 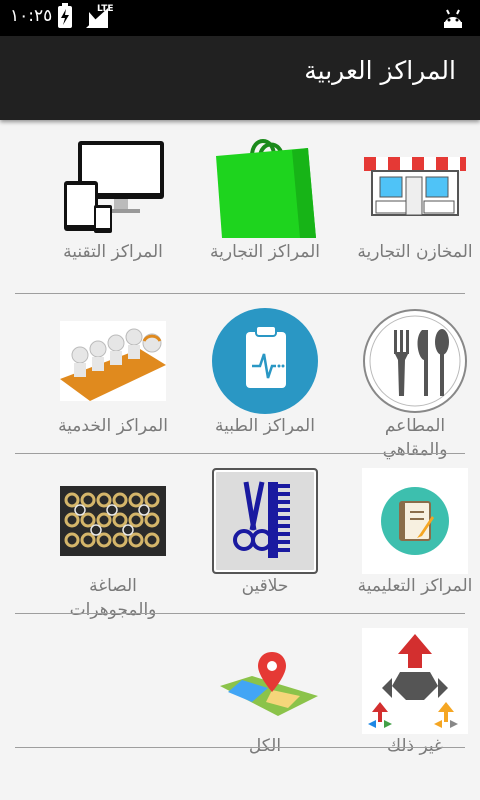 What do you see at coordinates (65, 15) in the screenshot?
I see `battery-icon` at bounding box center [65, 15].